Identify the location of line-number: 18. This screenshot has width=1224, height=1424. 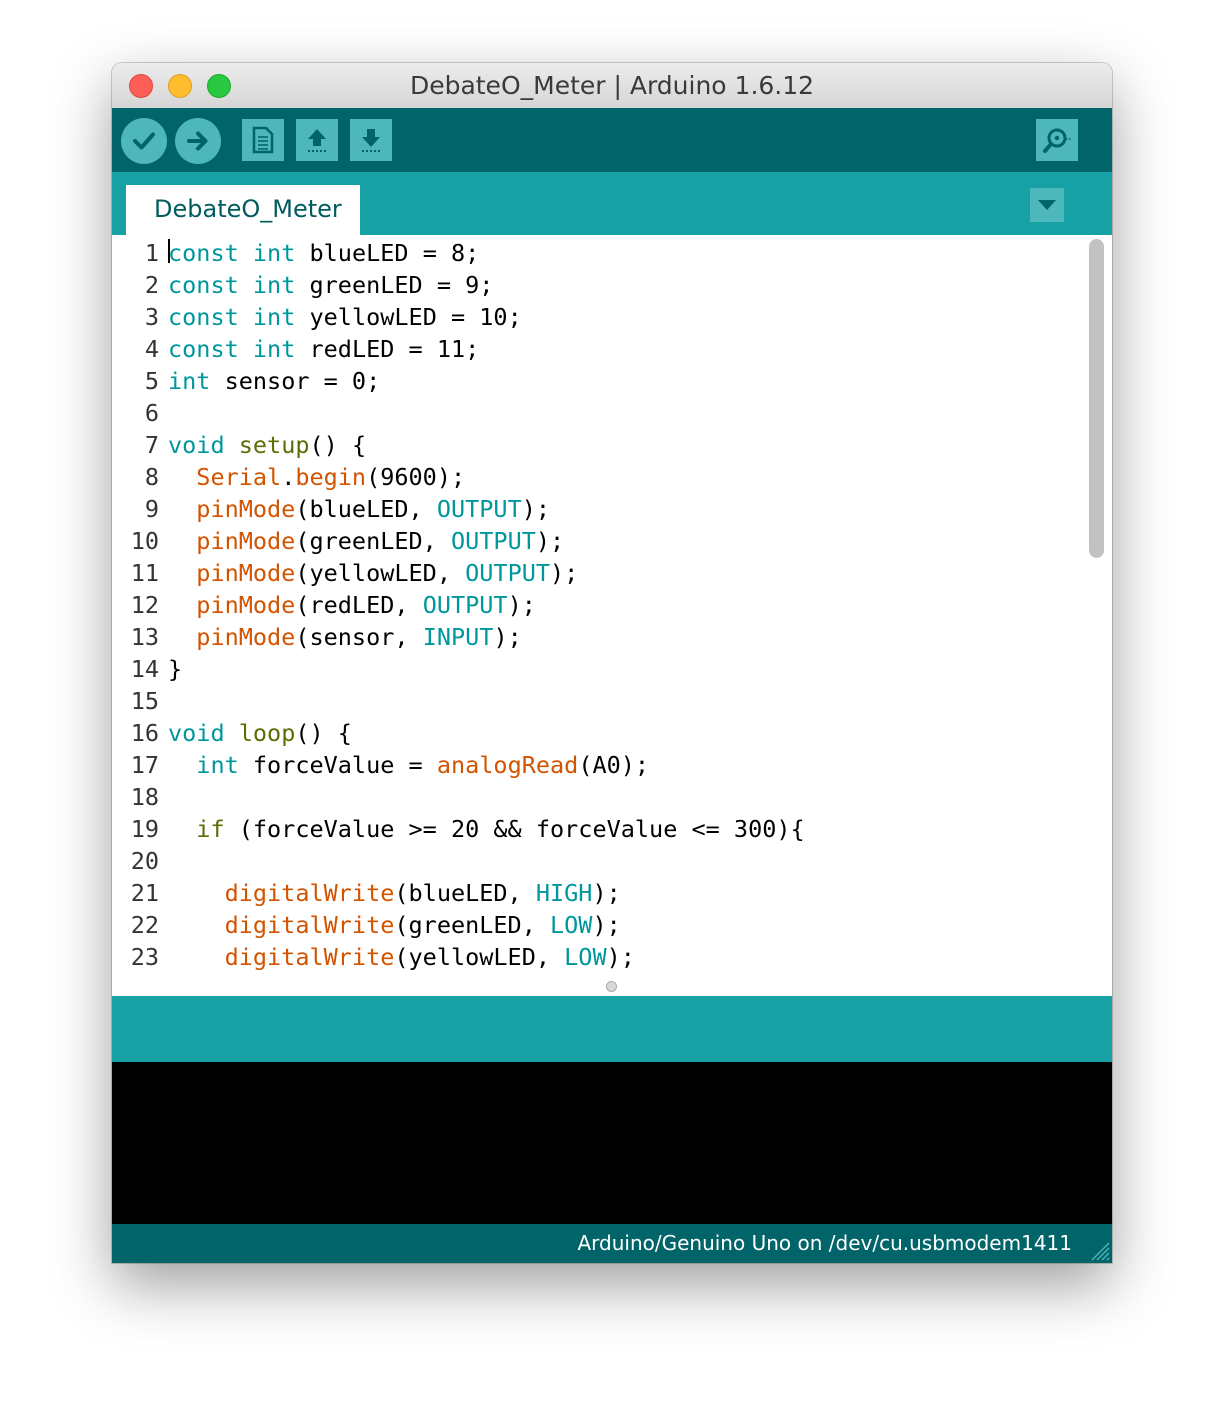
(144, 797).